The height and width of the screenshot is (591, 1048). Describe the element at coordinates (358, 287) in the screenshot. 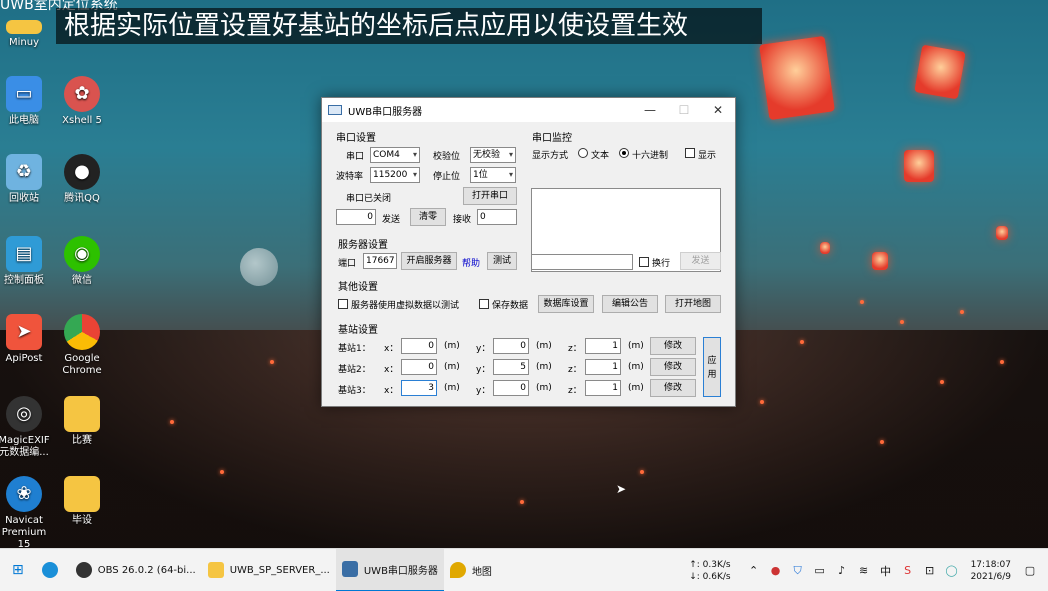

I see `other-settings-heading: 其他设置` at that location.